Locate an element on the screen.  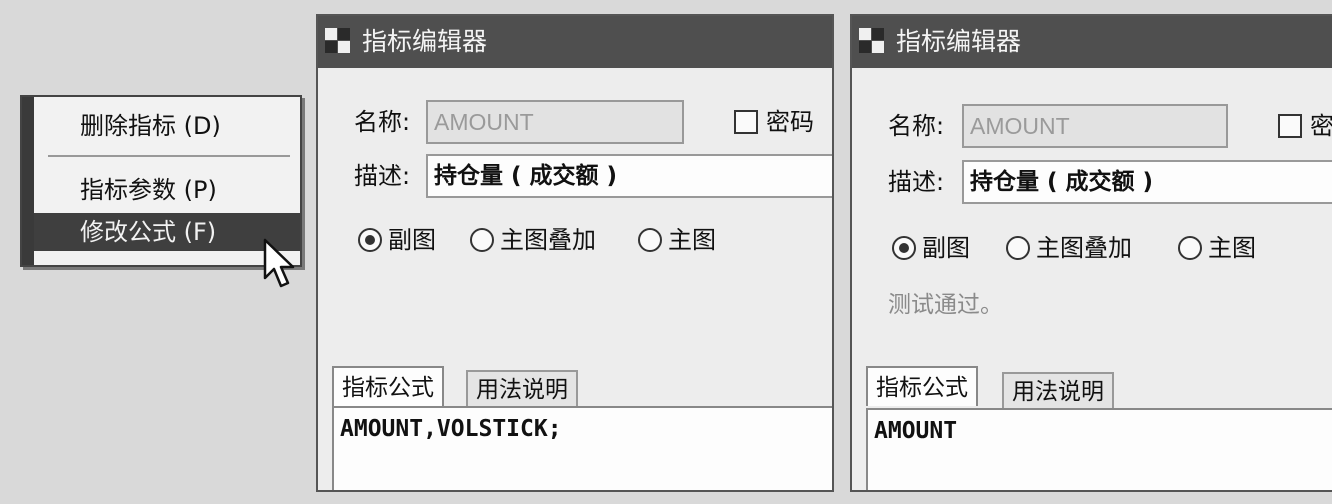
formula-editor: AMOUNT,VOLSTICK; is located at coordinates (582, 448).